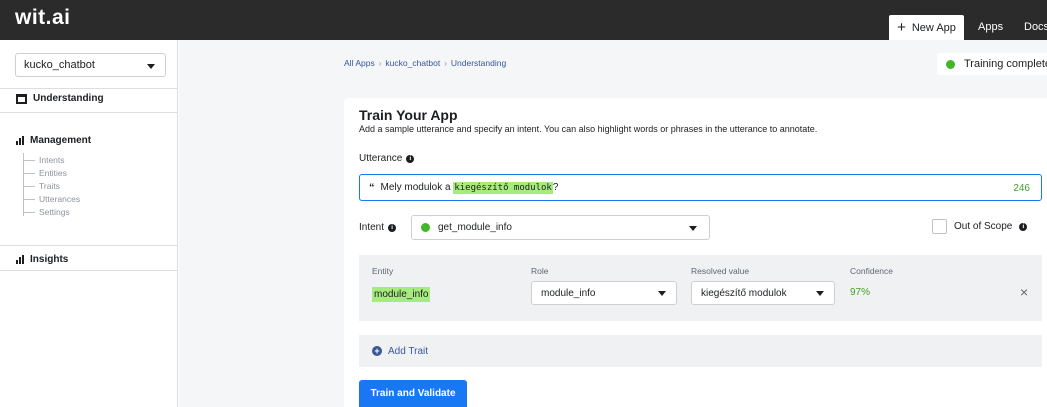 This screenshot has height=407, width=1047. I want to click on book-icon, so click(21, 98).